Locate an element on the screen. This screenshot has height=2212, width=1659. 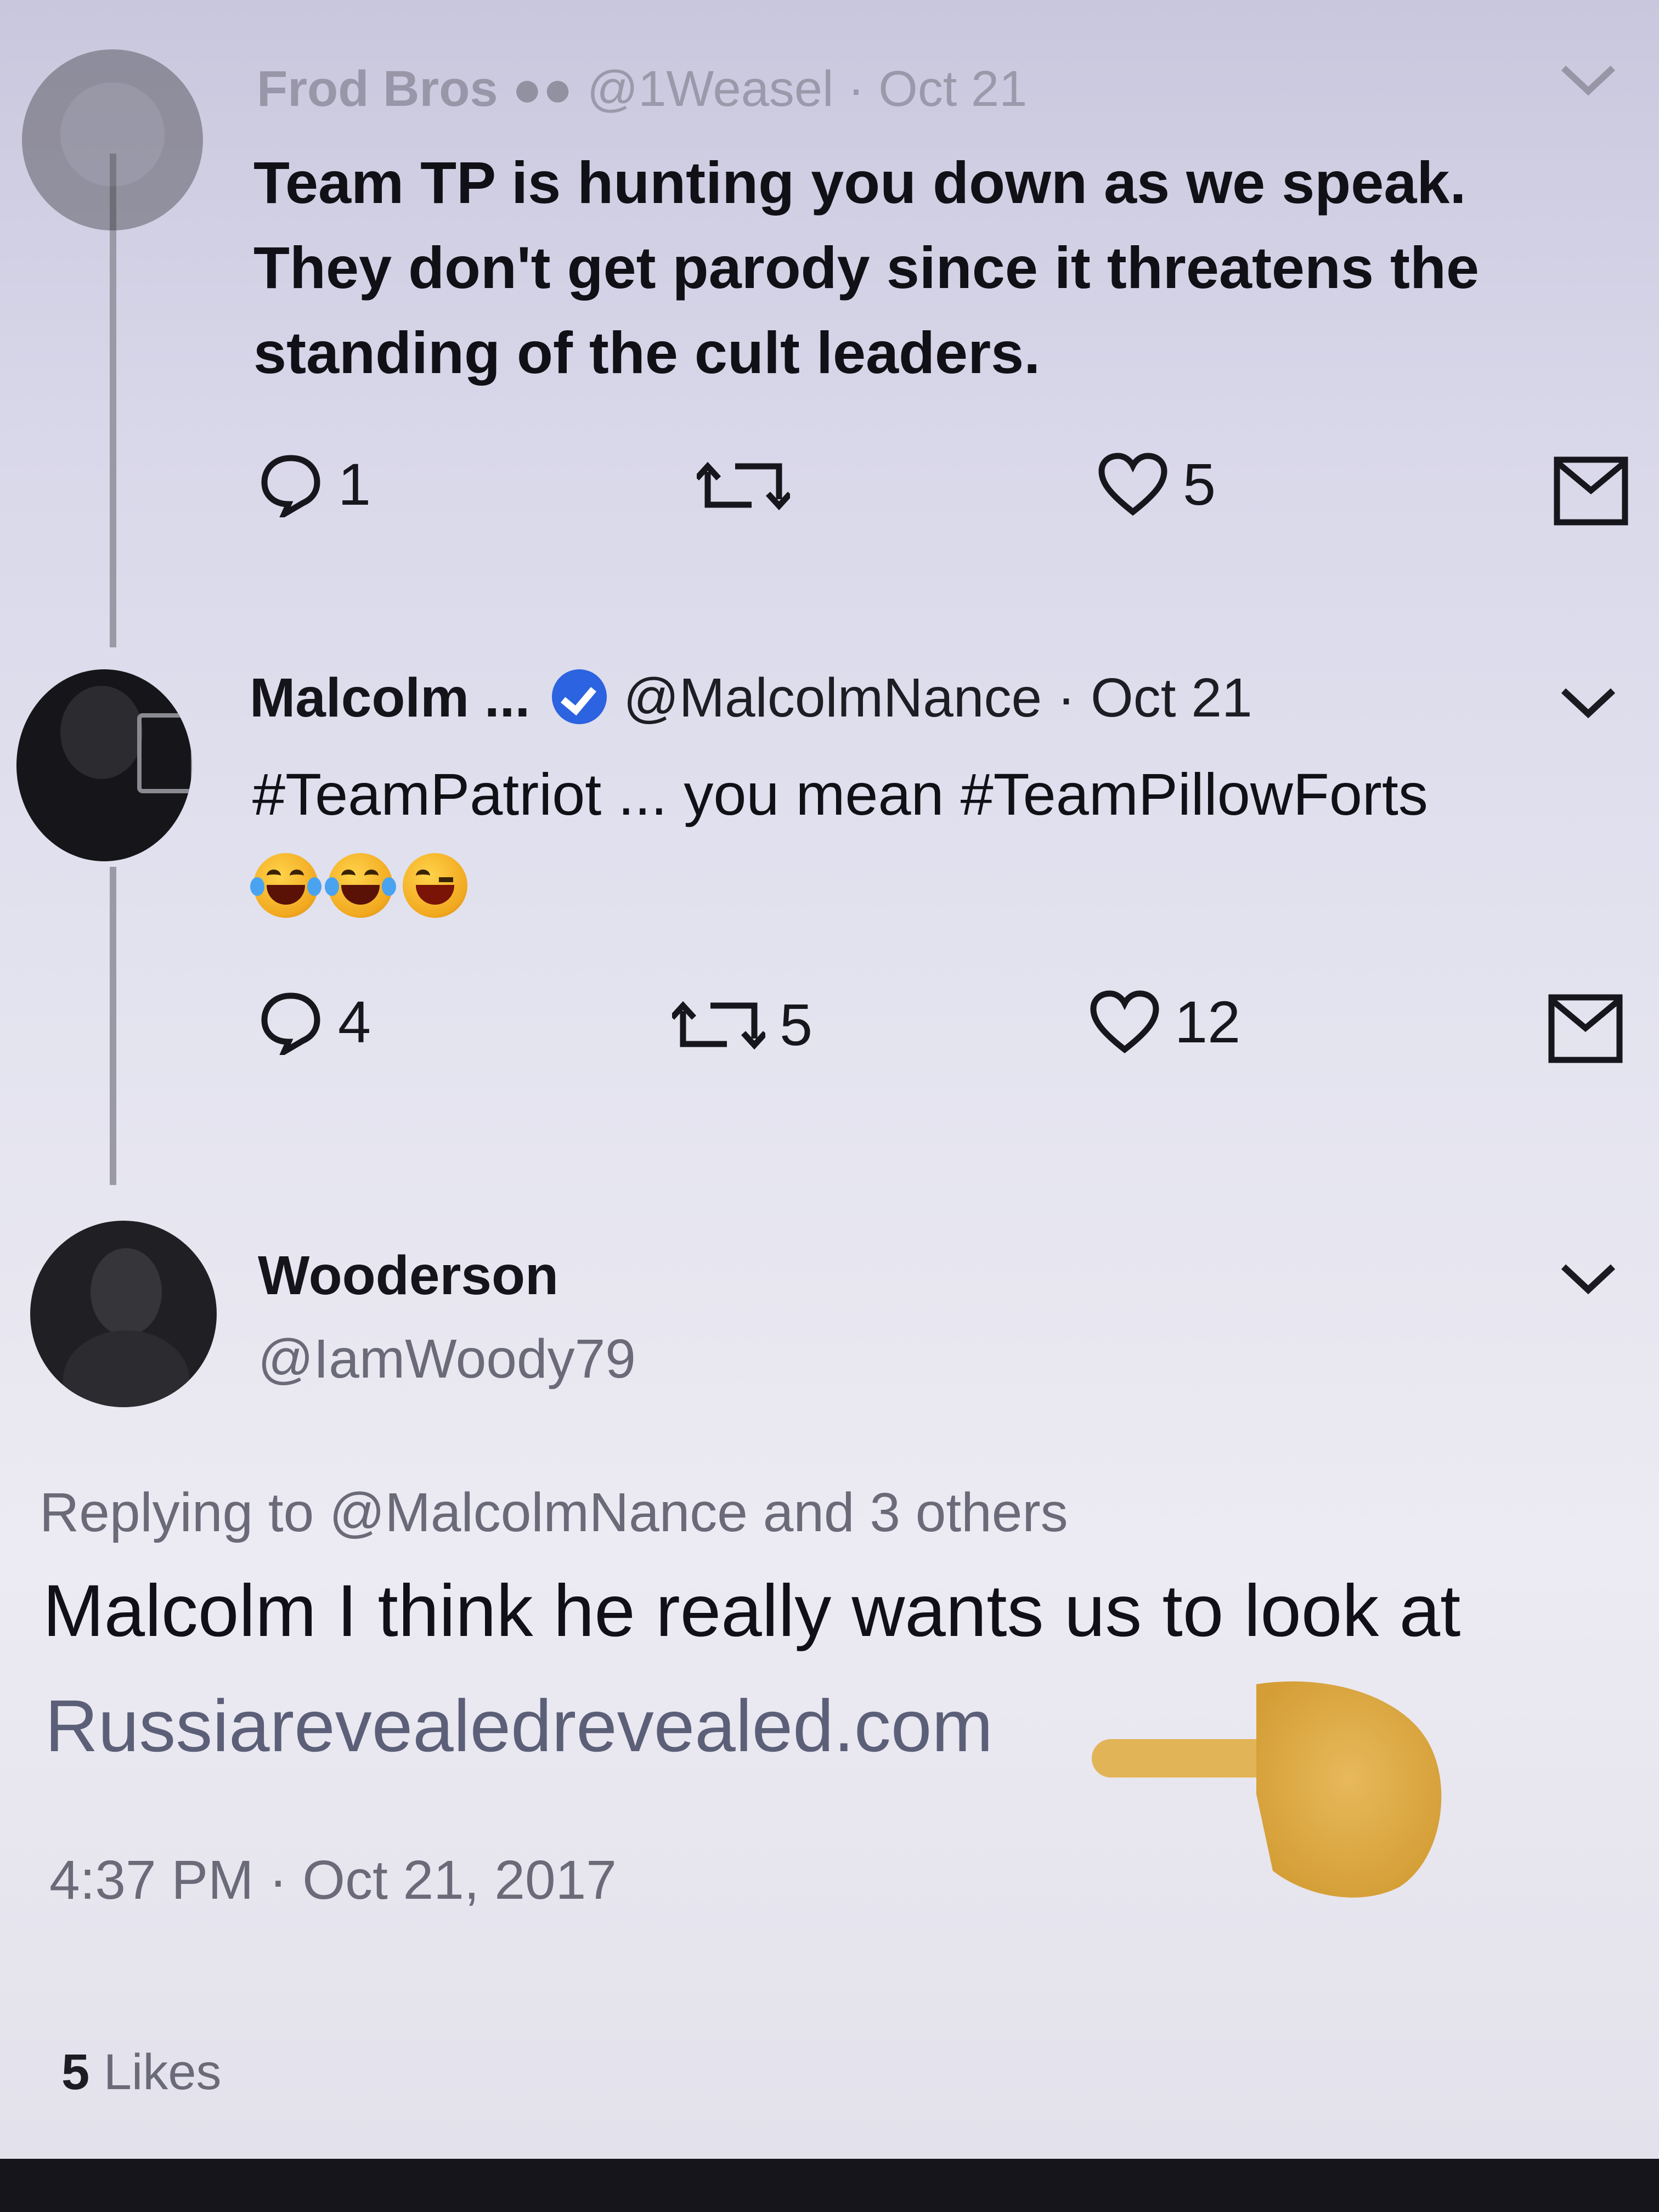
replying-to-line: Replying to @MalcolmNance and 3 others is located at coordinates (554, 1513).